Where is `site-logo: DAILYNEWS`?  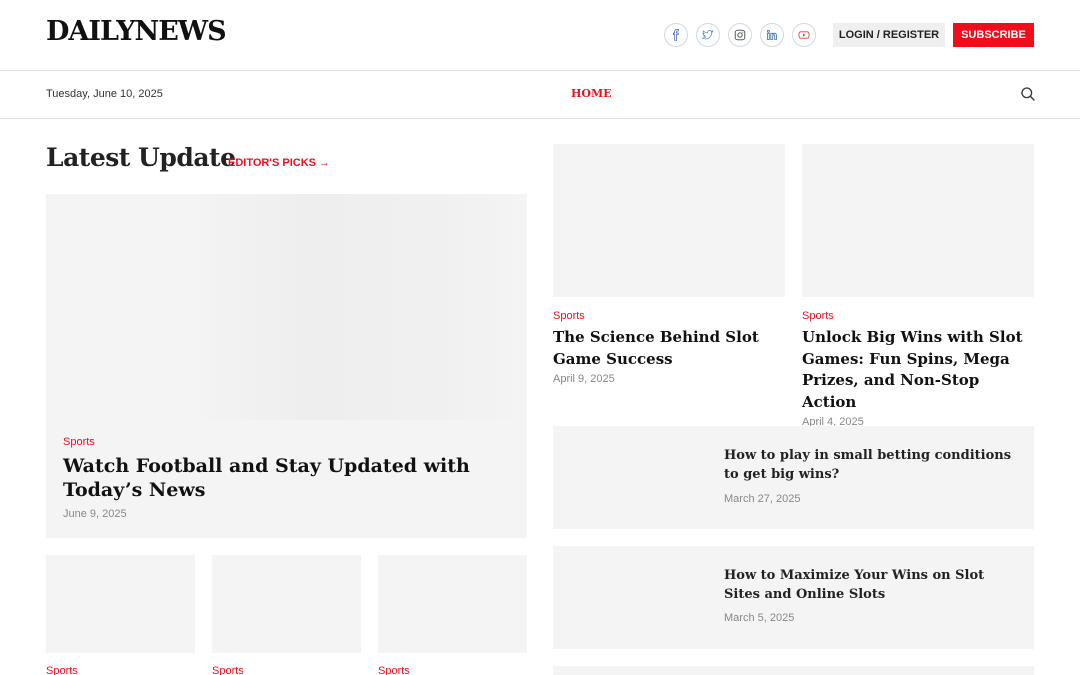 site-logo: DAILYNEWS is located at coordinates (136, 31).